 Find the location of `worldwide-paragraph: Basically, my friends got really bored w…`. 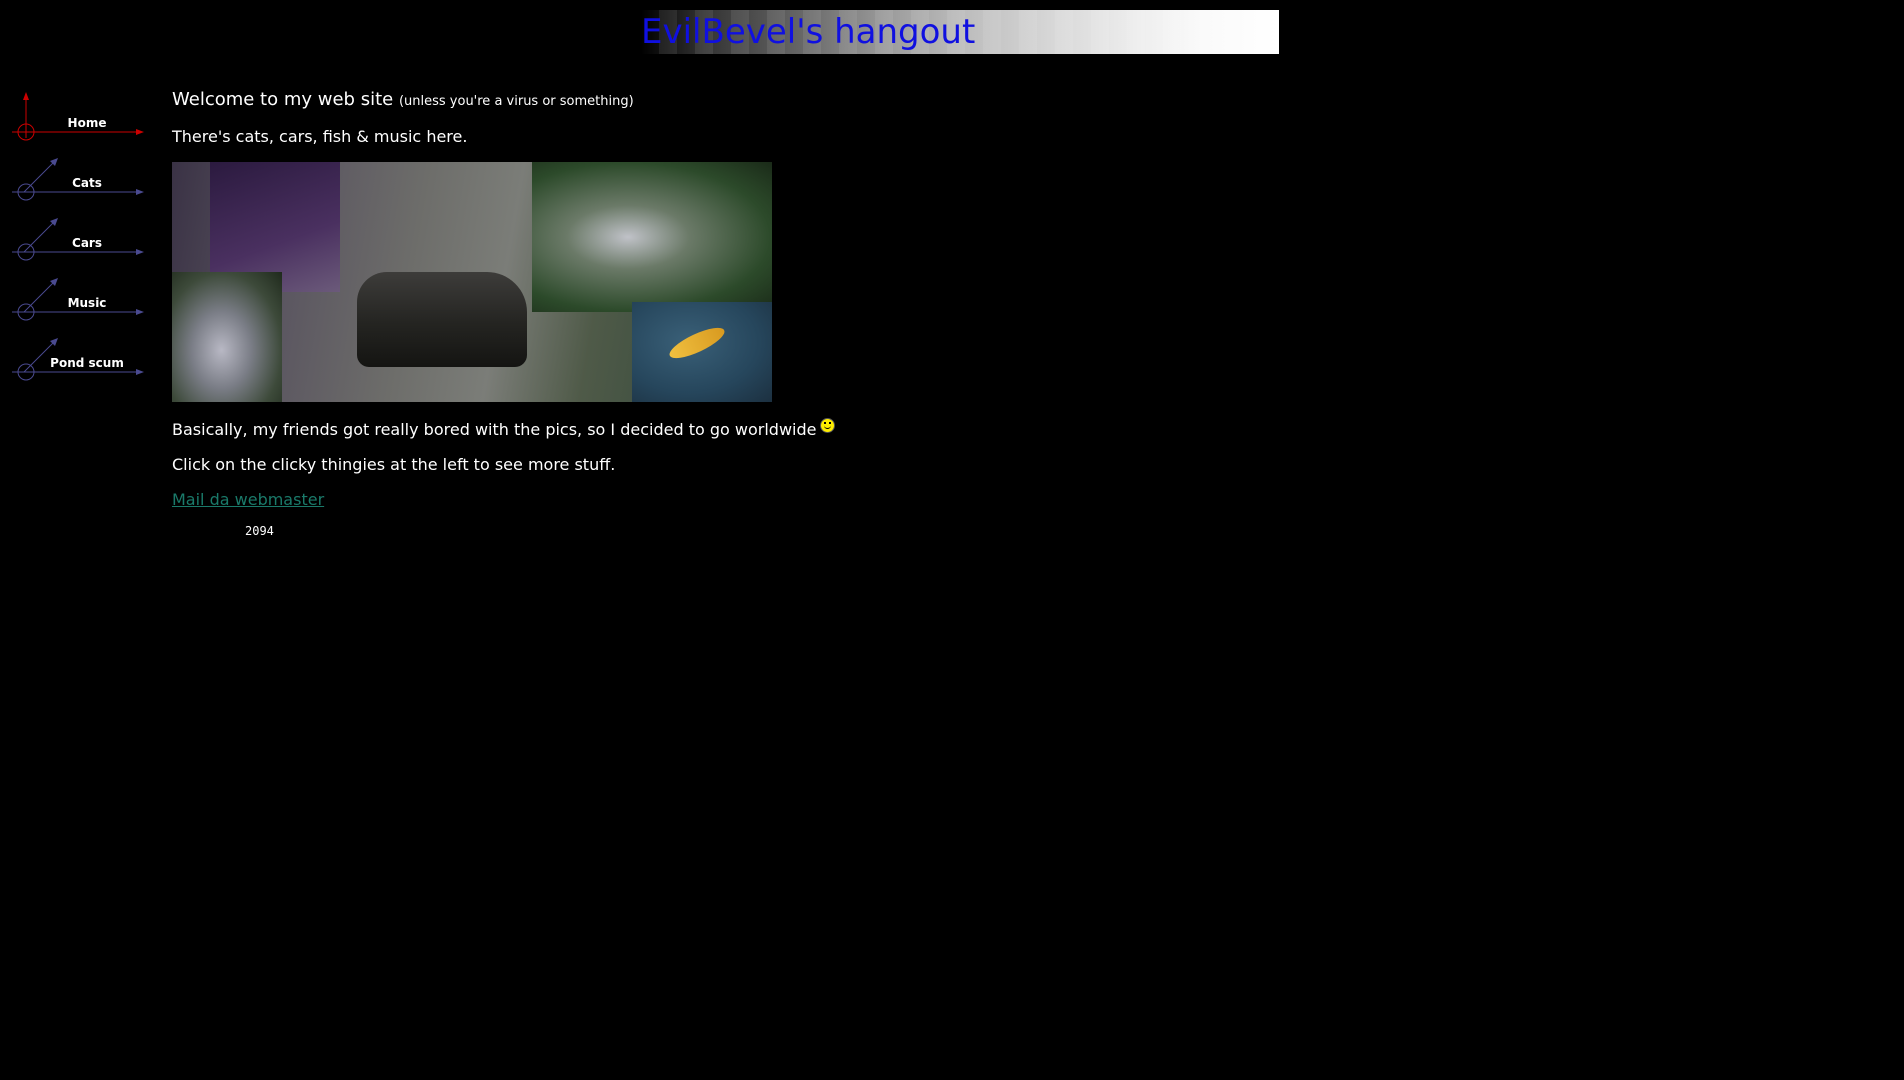

worldwide-paragraph: Basically, my friends got really bored w… is located at coordinates (622, 429).